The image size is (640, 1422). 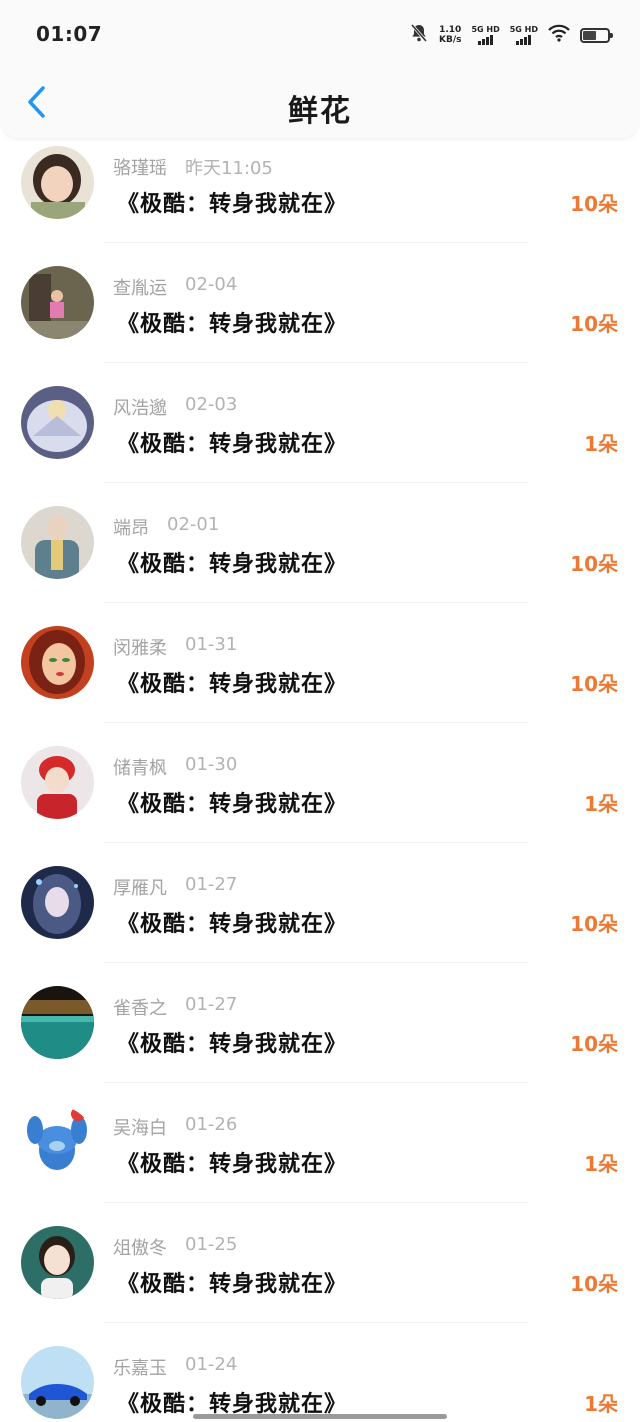 I want to click on wifi-icon, so click(x=559, y=35).